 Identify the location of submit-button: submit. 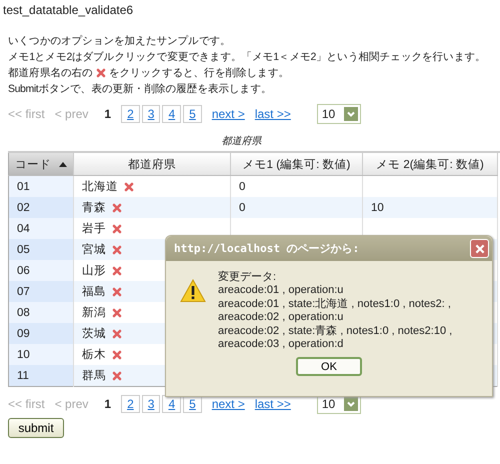
(36, 428).